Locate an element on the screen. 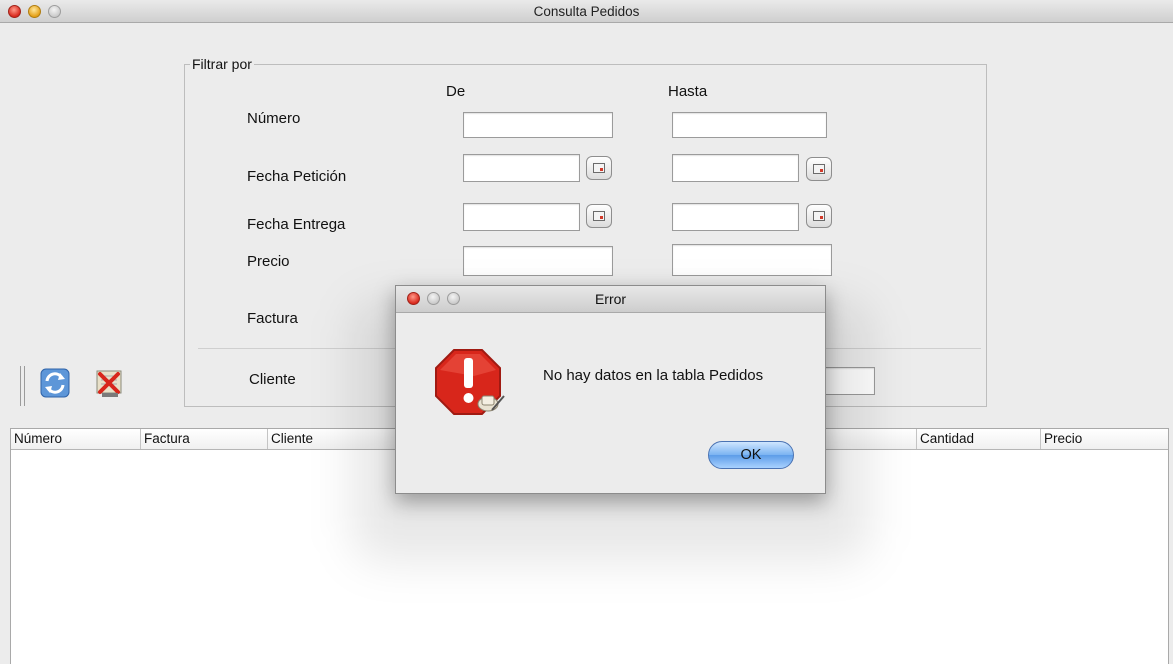 The image size is (1173, 664). fecha-entrega-from-calendar-button is located at coordinates (599, 216).